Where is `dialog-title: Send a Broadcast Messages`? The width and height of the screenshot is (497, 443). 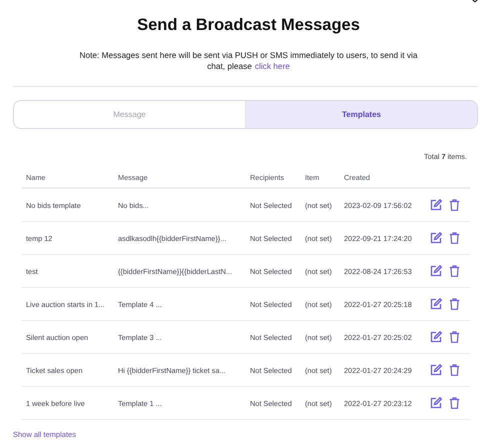 dialog-title: Send a Broadcast Messages is located at coordinates (248, 25).